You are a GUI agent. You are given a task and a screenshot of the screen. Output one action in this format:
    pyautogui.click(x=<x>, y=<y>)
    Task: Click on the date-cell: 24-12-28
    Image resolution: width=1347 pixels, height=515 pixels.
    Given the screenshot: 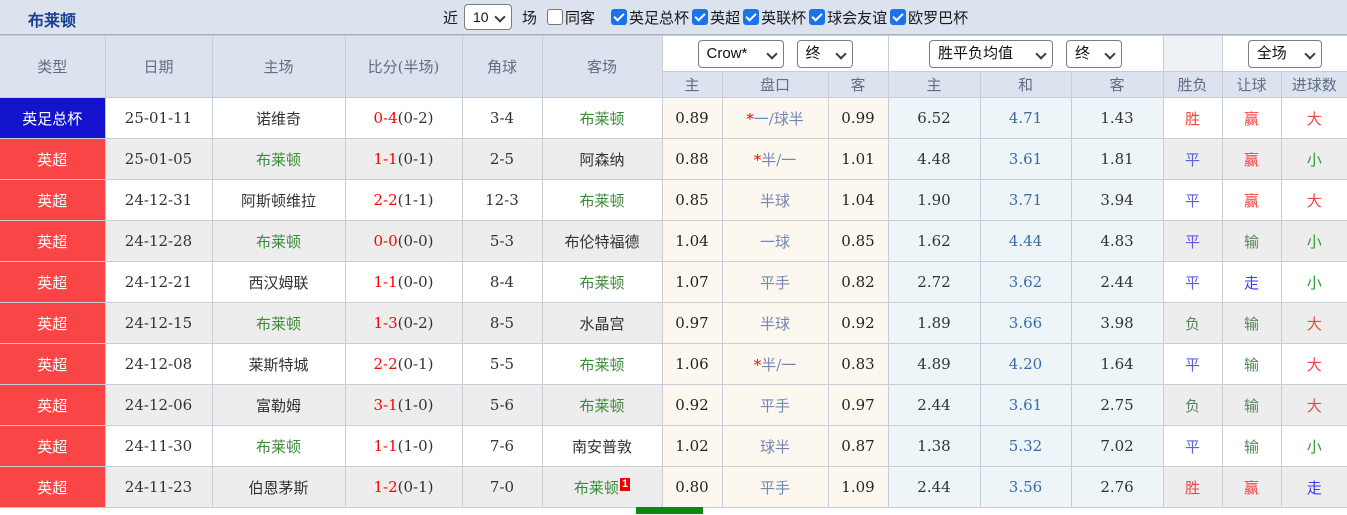 What is the action you would take?
    pyautogui.click(x=158, y=241)
    